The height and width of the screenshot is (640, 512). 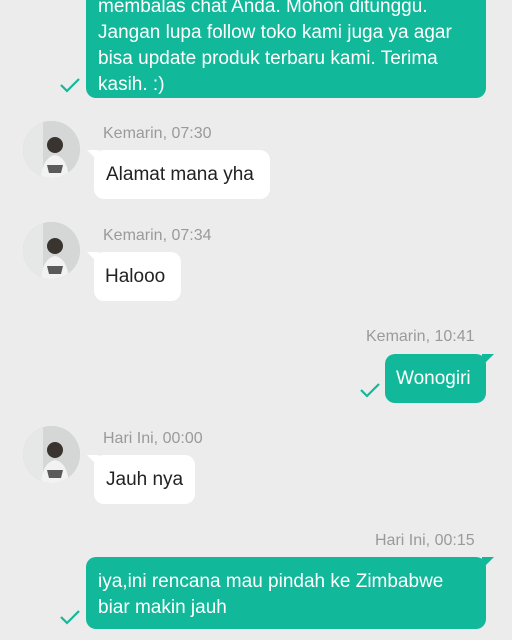 I want to click on message-line: Halooo, so click(x=135, y=276).